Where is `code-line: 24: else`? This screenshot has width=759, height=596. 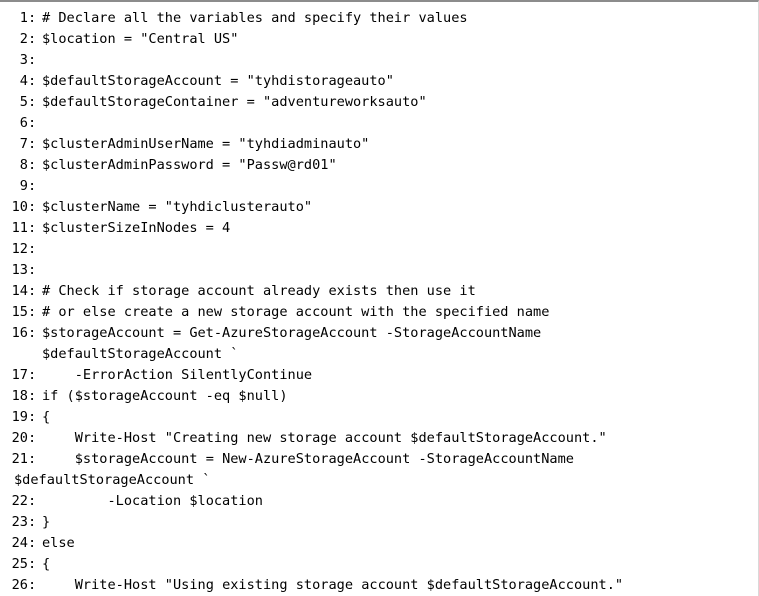 code-line: 24: else is located at coordinates (379, 543).